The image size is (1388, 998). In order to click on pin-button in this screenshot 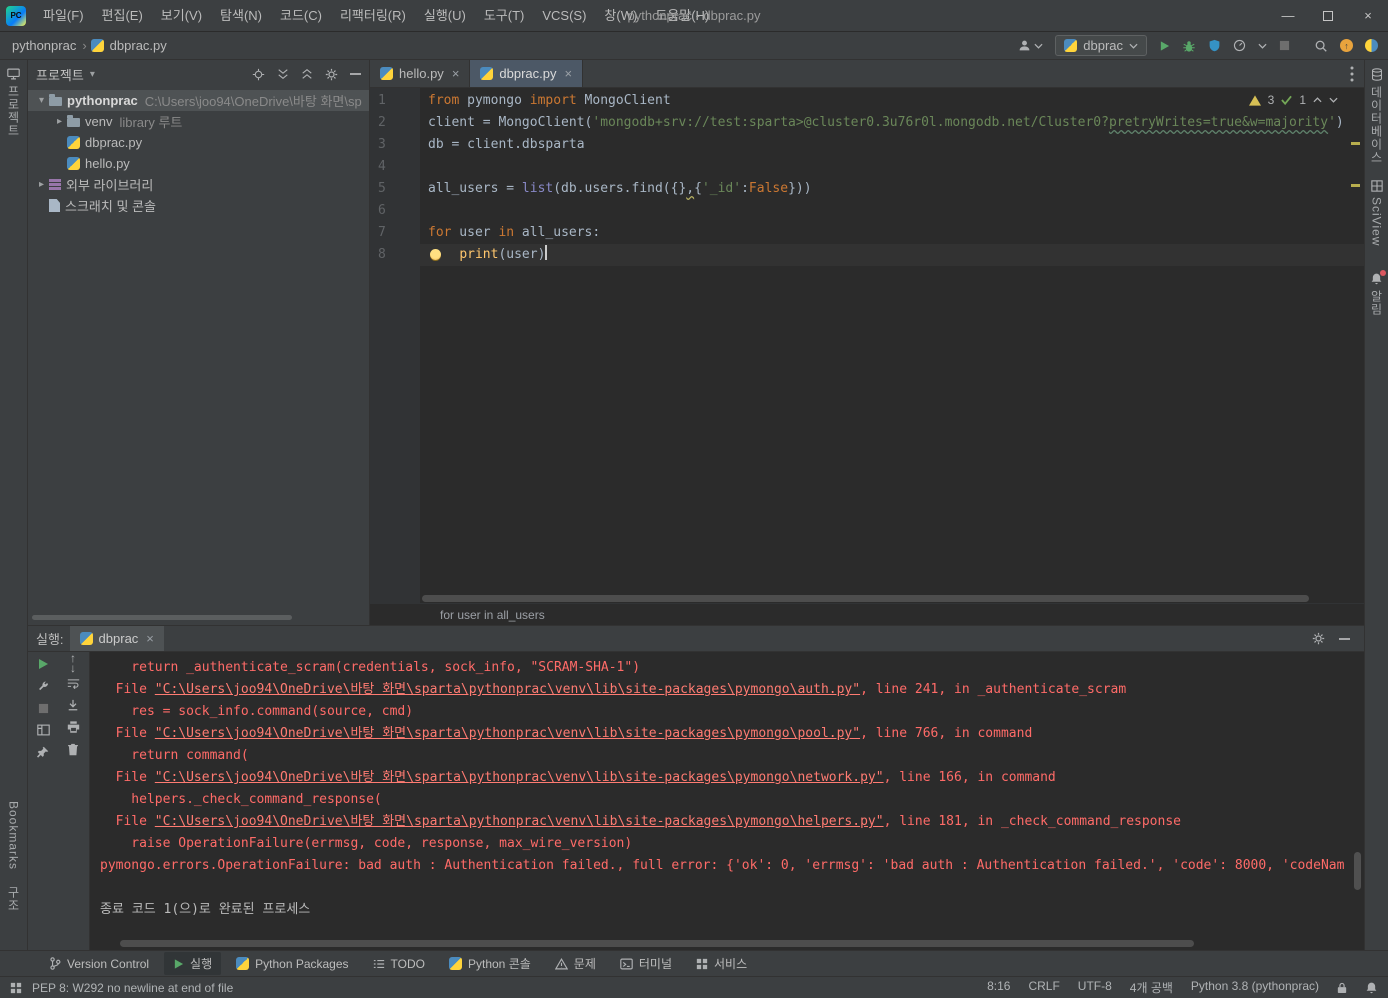, I will do `click(43, 752)`.